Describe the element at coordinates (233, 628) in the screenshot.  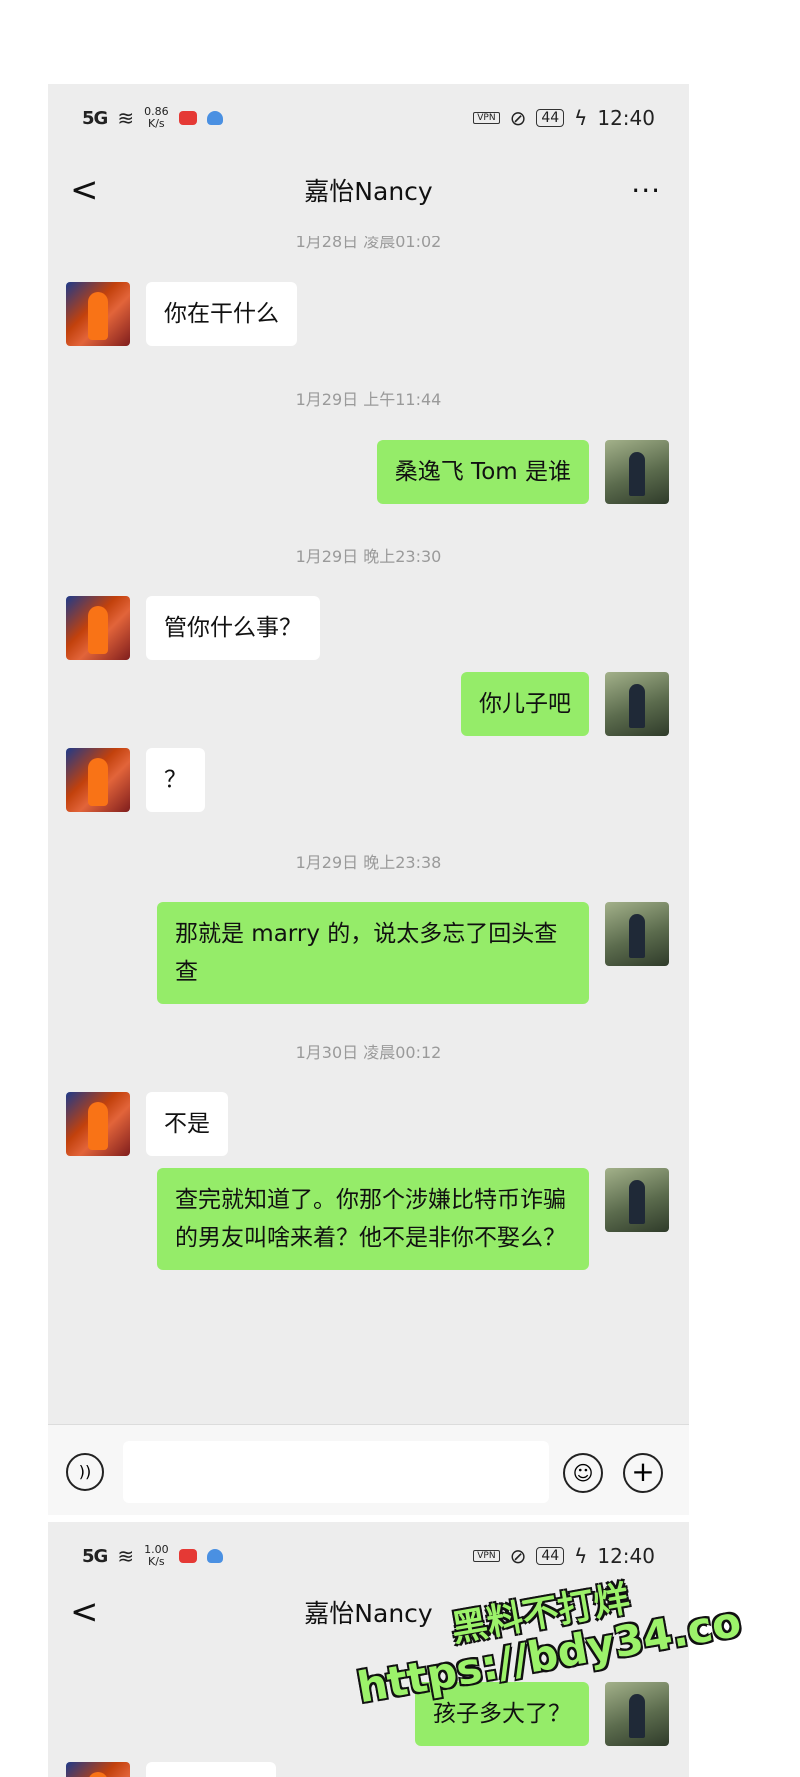
I see `incoming-message: 管你什么事？` at that location.